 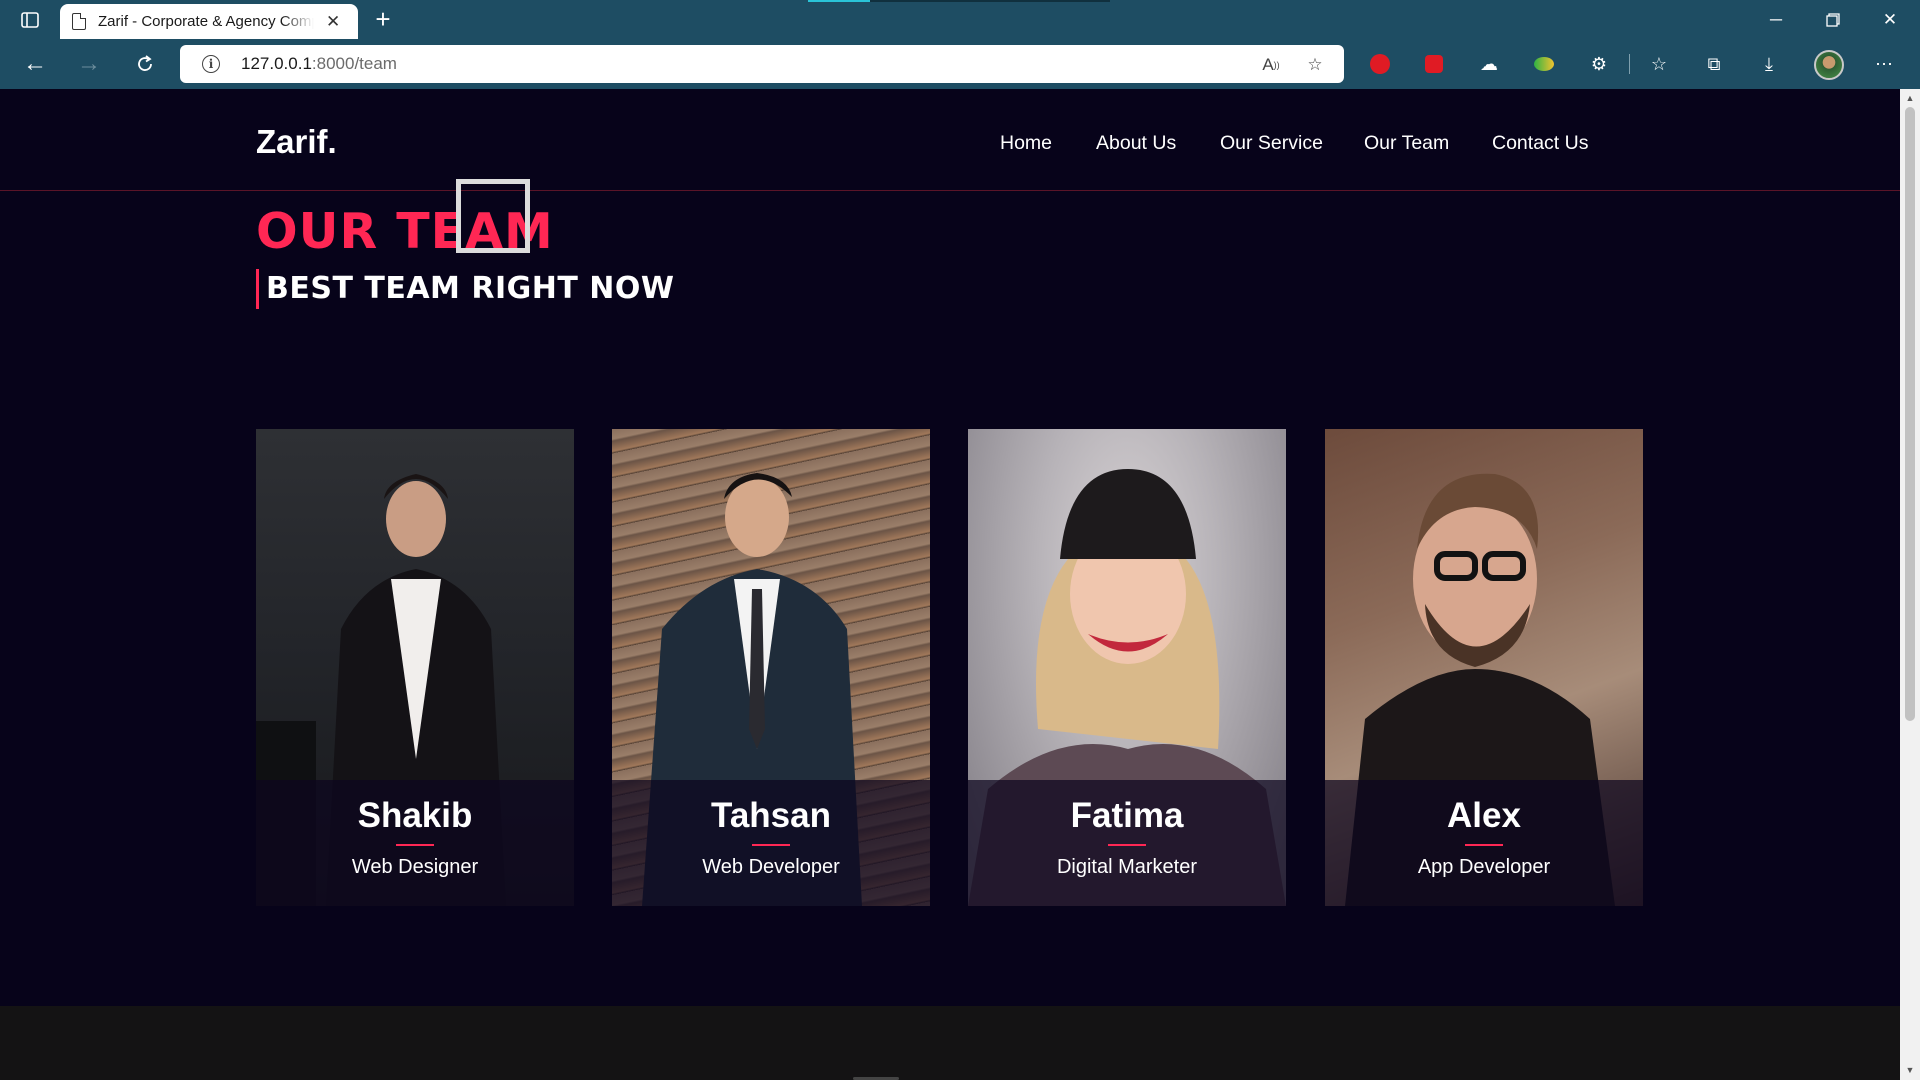 I want to click on tab-title: Zarif - Corporate & Agency Company, so click(x=206, y=21).